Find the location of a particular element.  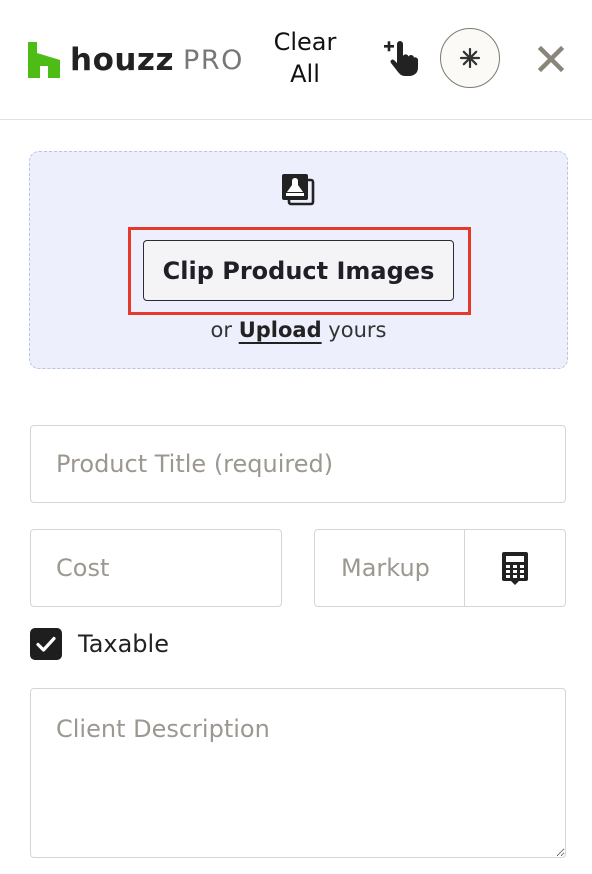

taxable-checkbox is located at coordinates (46, 644).